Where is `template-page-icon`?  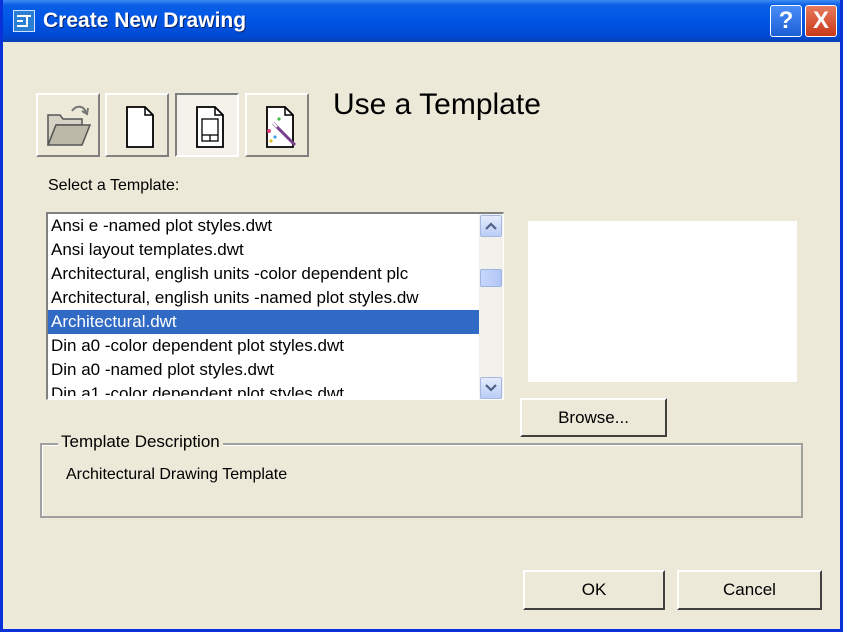
template-page-icon is located at coordinates (210, 127).